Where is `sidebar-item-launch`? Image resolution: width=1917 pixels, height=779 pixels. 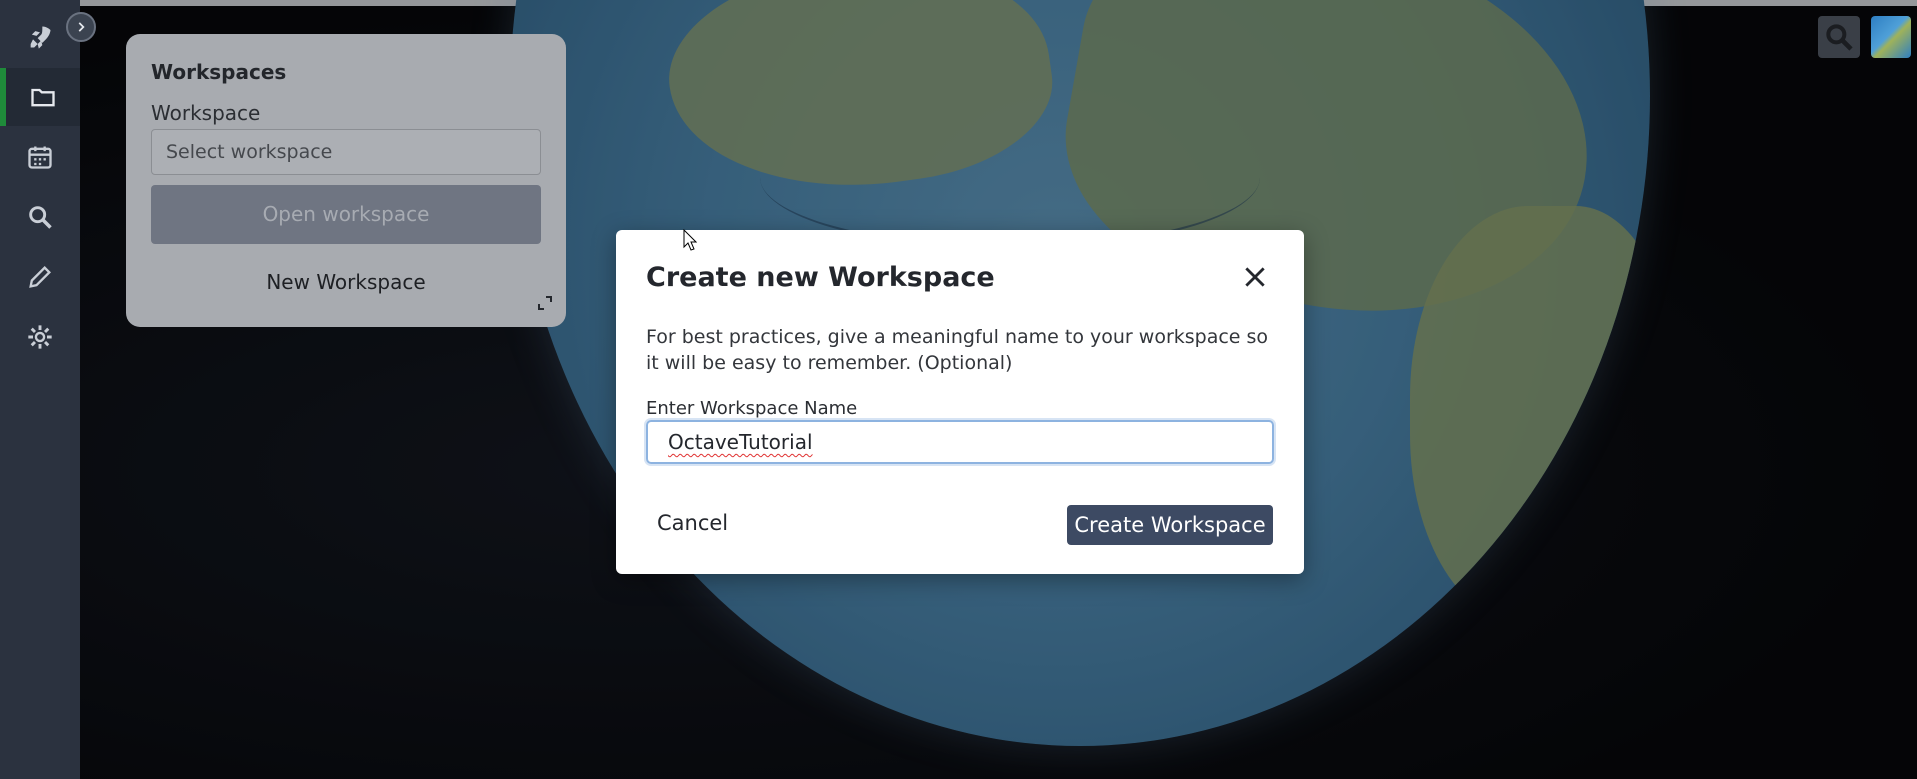
sidebar-item-launch is located at coordinates (40, 37).